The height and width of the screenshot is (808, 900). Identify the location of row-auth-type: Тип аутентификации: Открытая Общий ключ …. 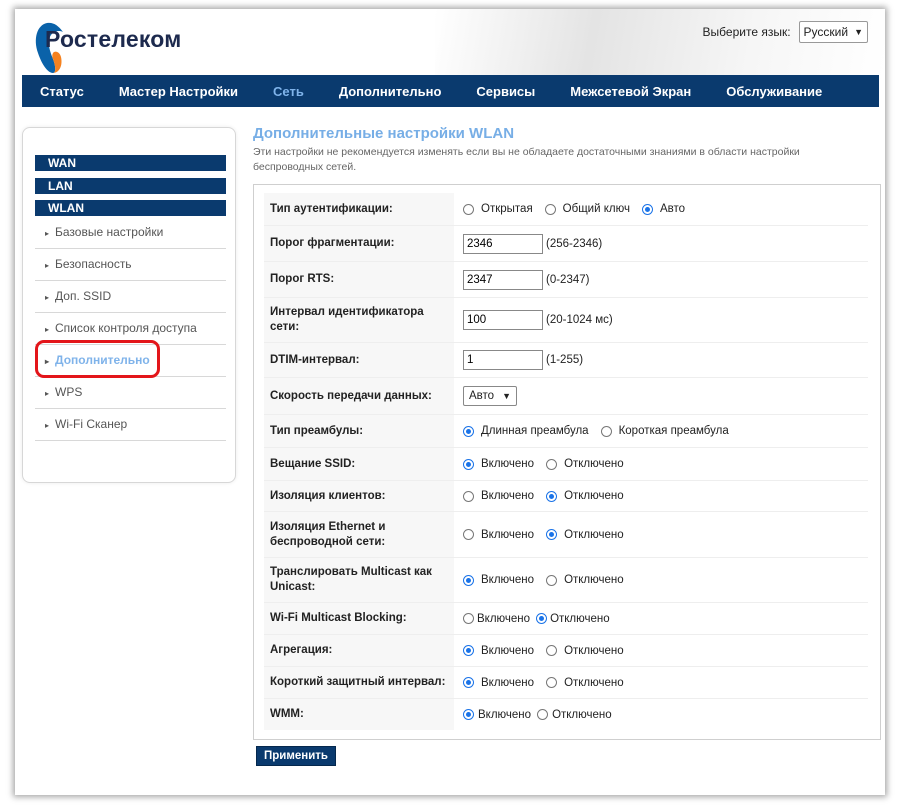
(566, 209).